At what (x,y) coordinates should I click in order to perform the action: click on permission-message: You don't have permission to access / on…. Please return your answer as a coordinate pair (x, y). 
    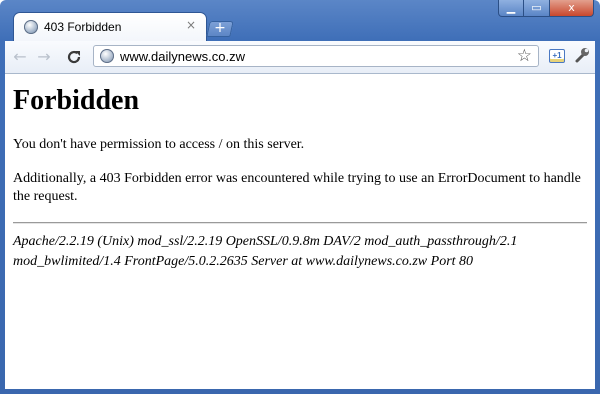
    Looking at the image, I should click on (159, 144).